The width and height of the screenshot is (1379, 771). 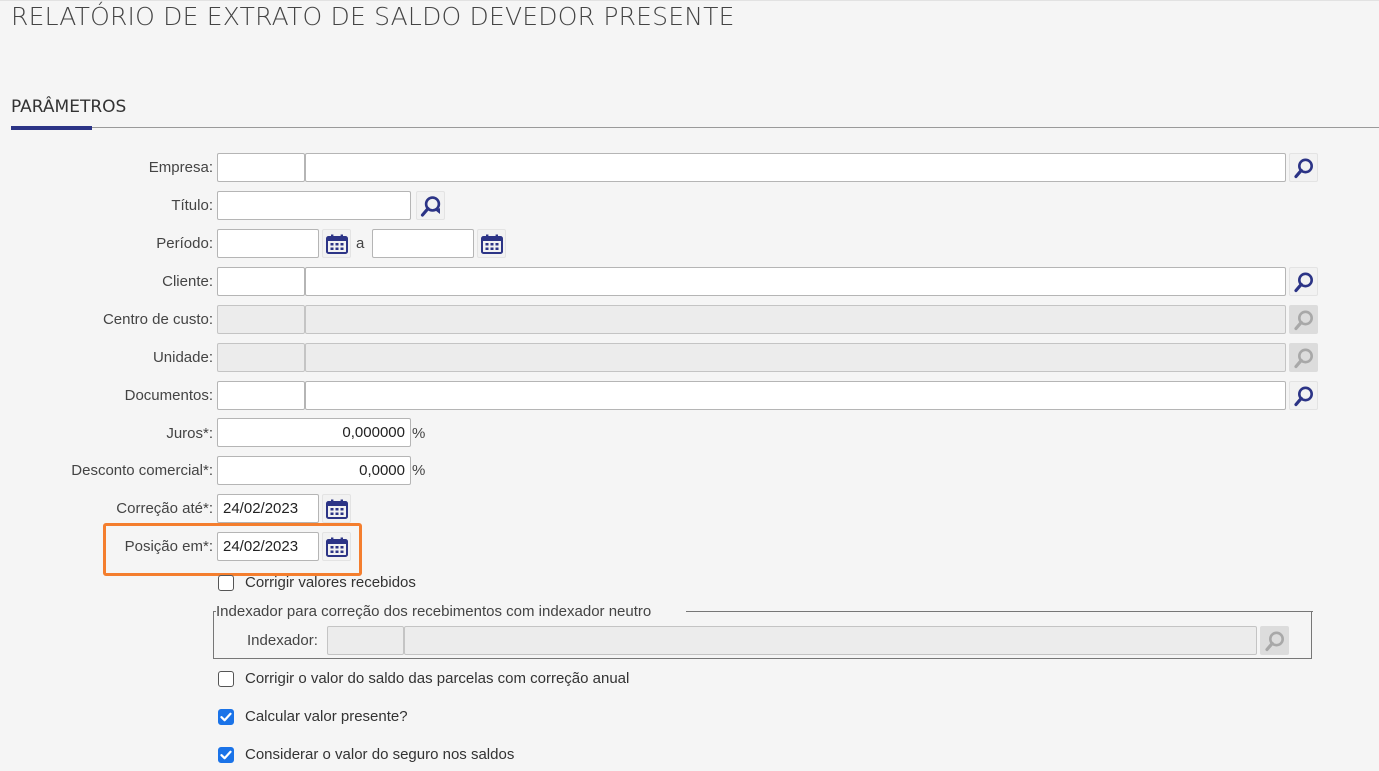 What do you see at coordinates (695, 127) in the screenshot?
I see `section-divider` at bounding box center [695, 127].